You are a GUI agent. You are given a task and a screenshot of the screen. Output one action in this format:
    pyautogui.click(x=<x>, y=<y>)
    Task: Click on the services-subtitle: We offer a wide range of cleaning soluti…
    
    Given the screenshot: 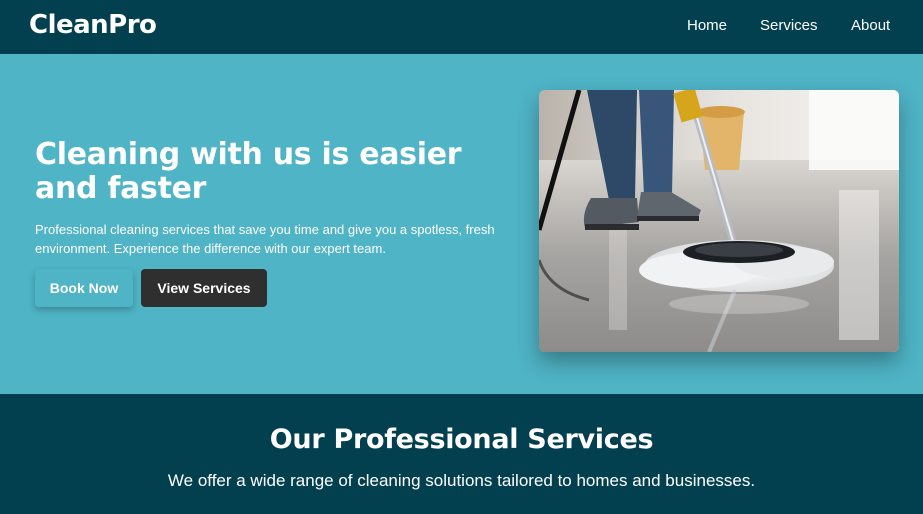 What is the action you would take?
    pyautogui.click(x=461, y=480)
    